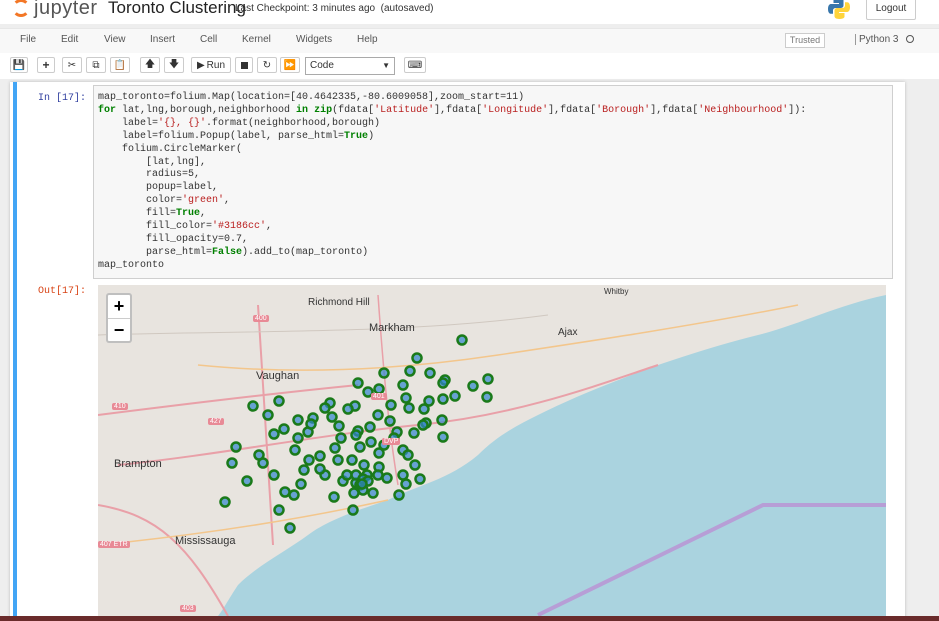 The width and height of the screenshot is (939, 621). Describe the element at coordinates (211, 65) in the screenshot. I see `run-button: ▶ Run` at that location.